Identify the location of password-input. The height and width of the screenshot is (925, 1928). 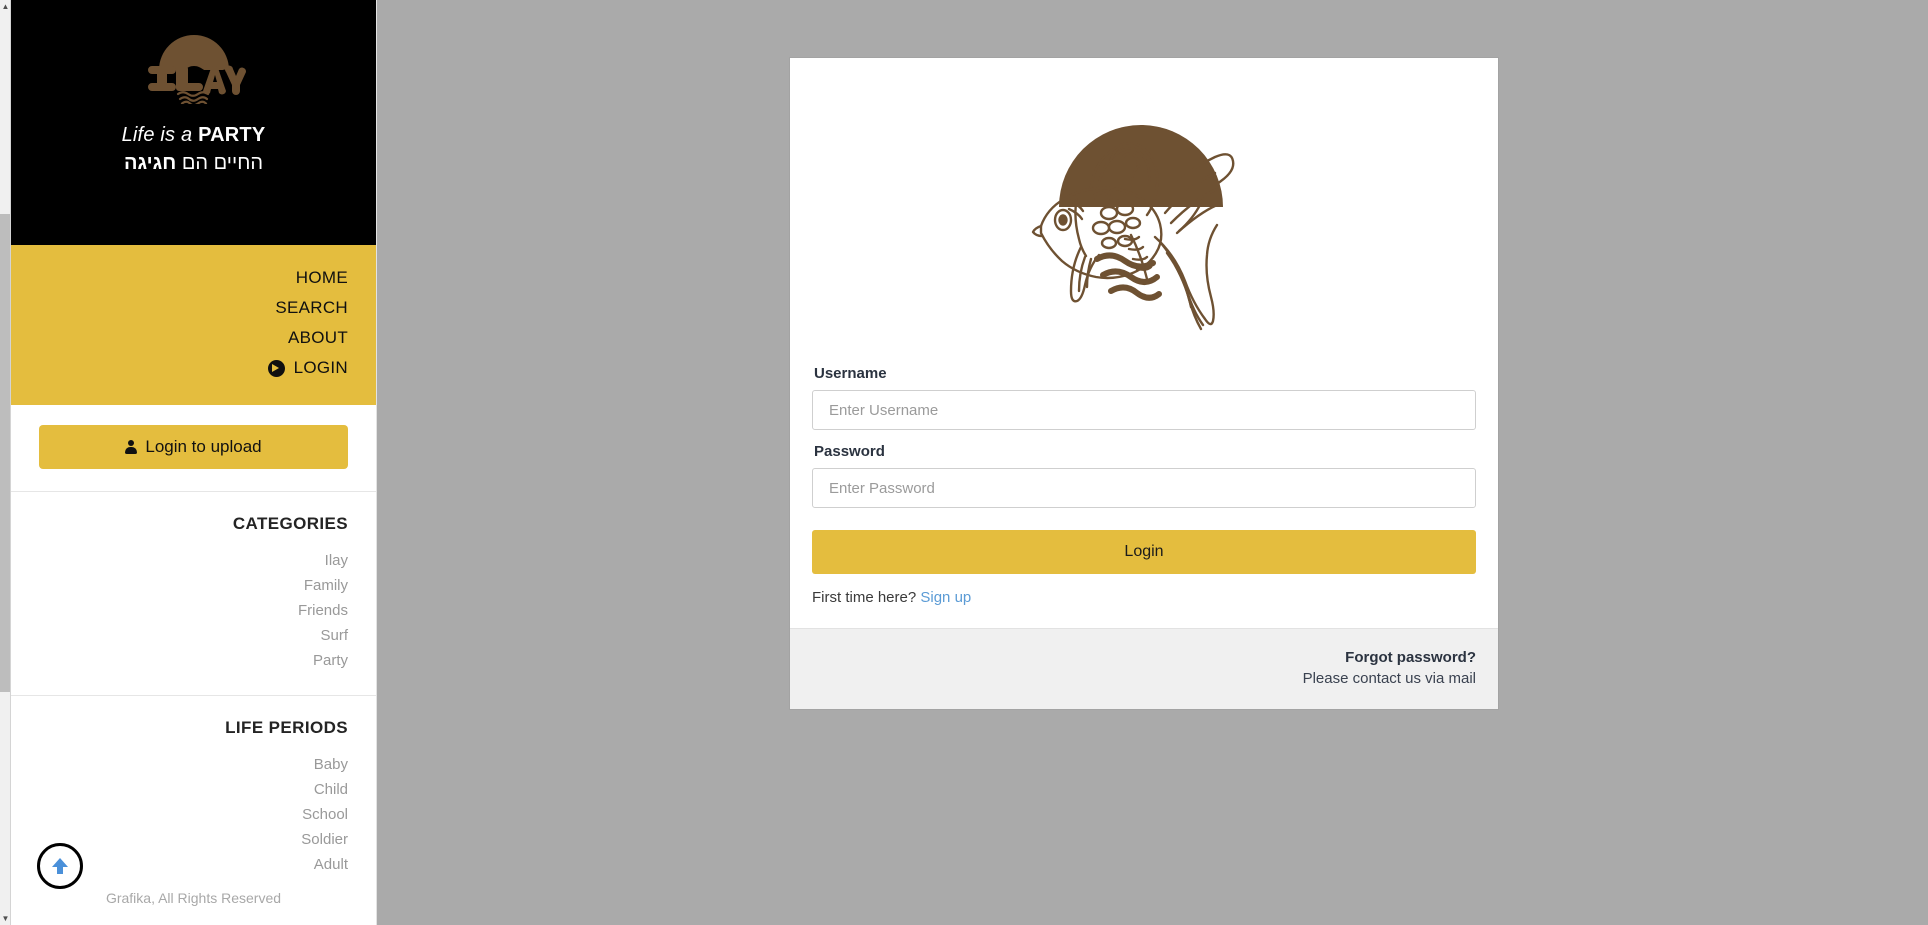
(1144, 488).